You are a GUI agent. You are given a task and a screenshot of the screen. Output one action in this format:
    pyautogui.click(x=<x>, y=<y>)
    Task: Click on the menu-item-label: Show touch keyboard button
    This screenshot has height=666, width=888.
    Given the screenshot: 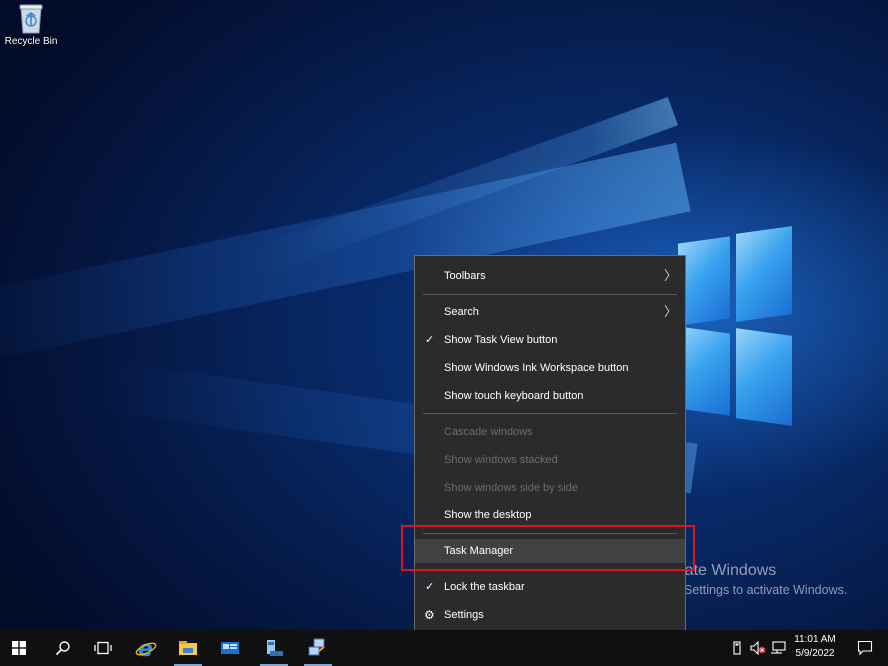 What is the action you would take?
    pyautogui.click(x=514, y=396)
    